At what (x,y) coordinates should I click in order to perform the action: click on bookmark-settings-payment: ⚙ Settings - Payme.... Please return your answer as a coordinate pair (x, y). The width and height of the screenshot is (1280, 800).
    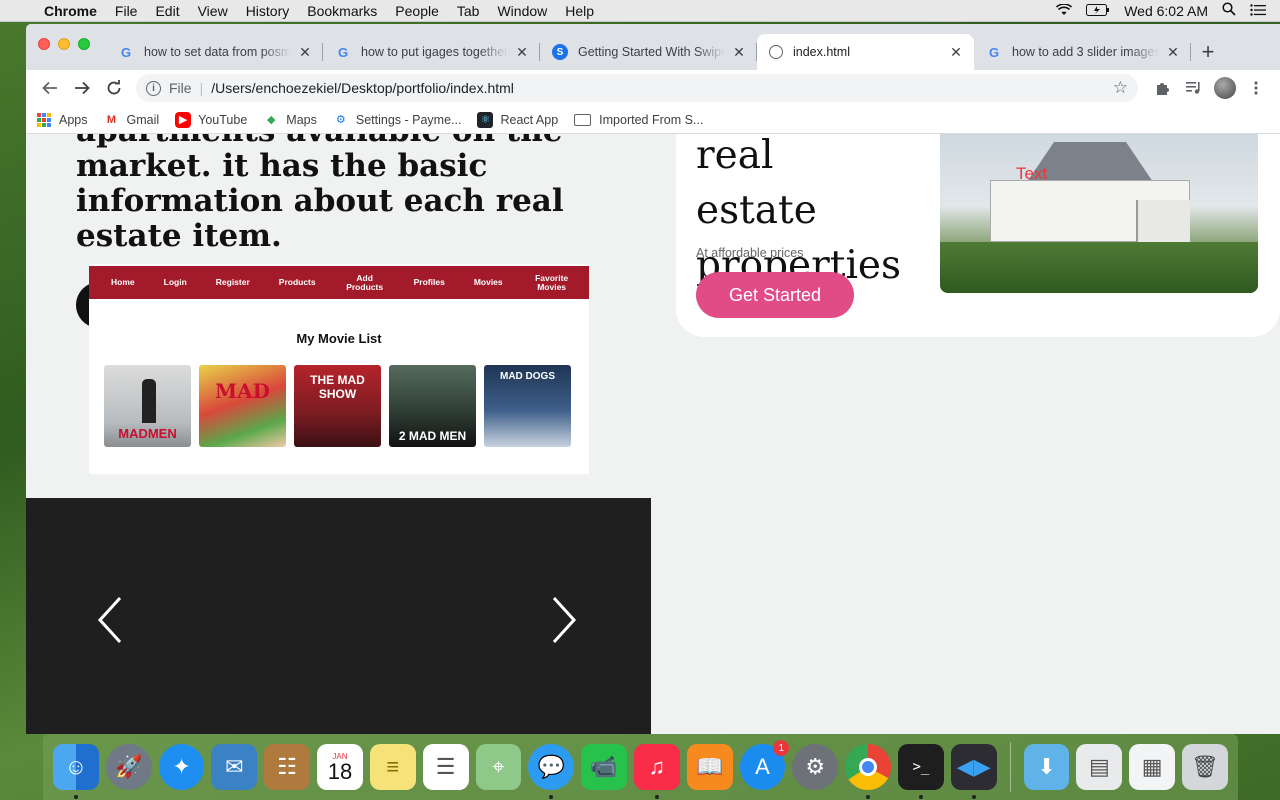
    Looking at the image, I should click on (397, 120).